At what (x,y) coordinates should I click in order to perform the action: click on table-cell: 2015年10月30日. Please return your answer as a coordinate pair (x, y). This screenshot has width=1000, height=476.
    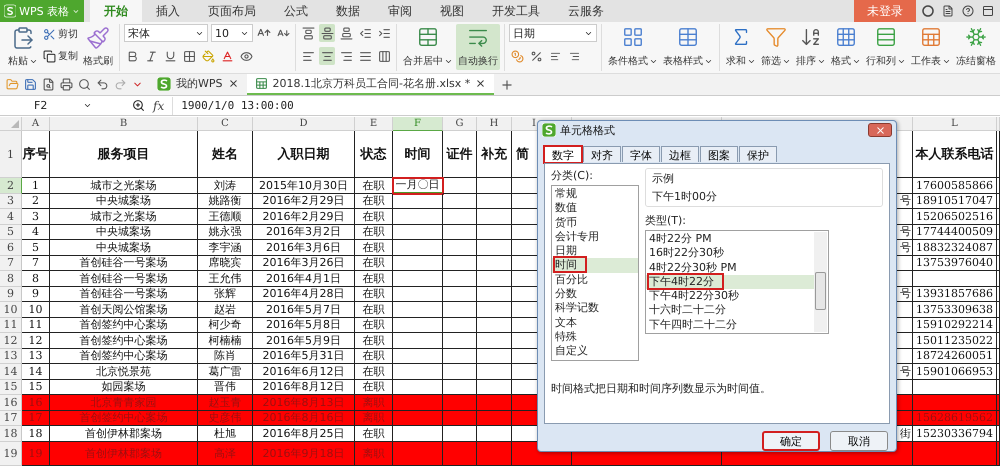
    Looking at the image, I should click on (304, 186).